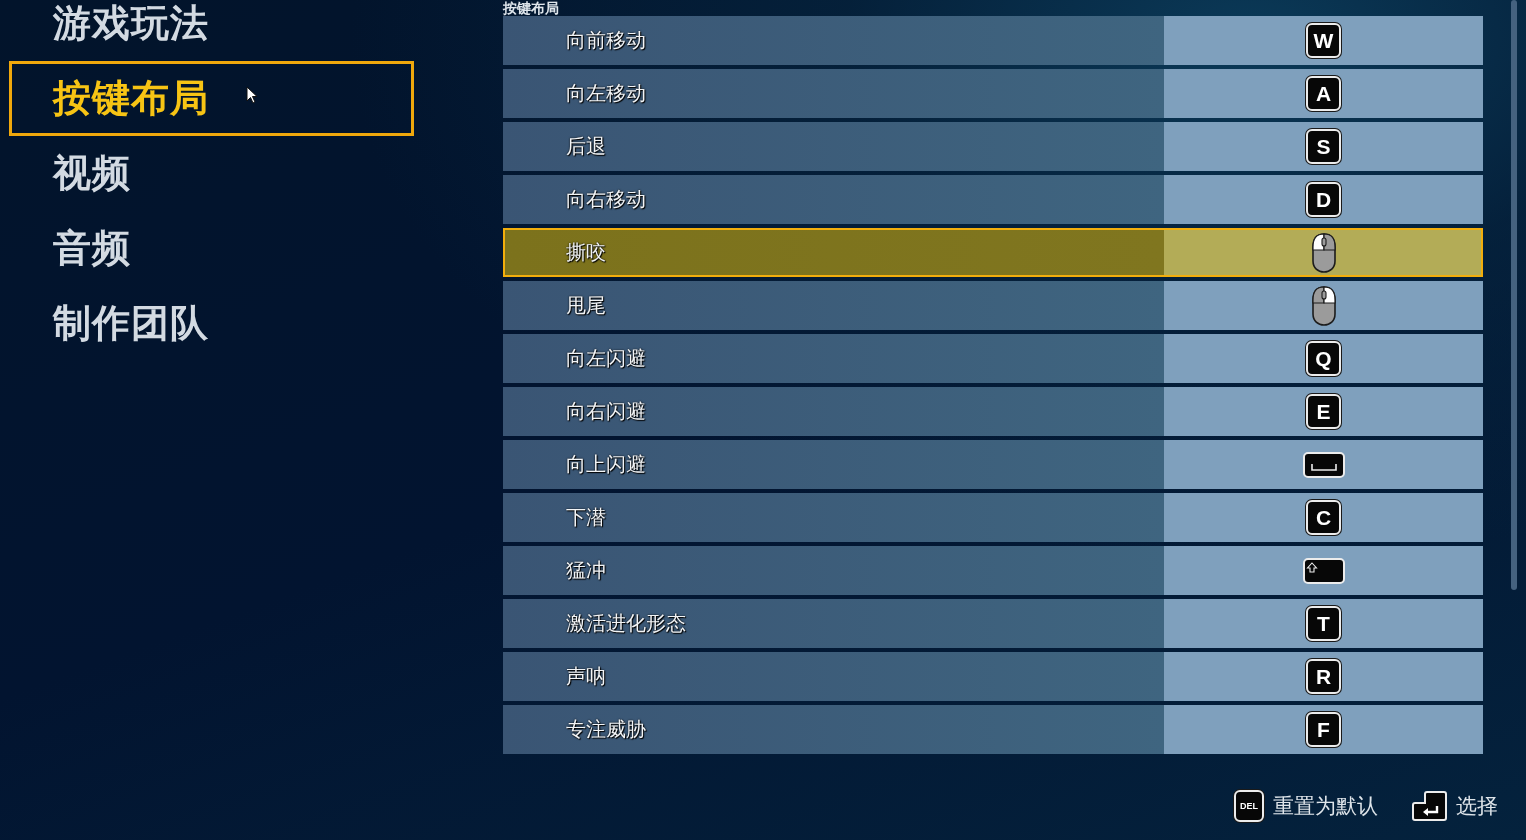 Image resolution: width=1526 pixels, height=840 pixels. What do you see at coordinates (606, 411) in the screenshot?
I see `action-label: 向右闪避` at bounding box center [606, 411].